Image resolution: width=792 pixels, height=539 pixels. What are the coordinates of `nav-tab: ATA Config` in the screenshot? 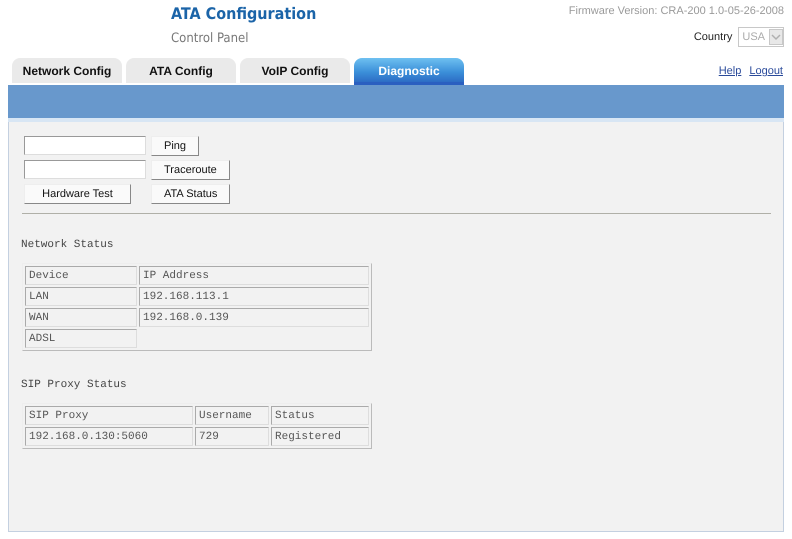 It's located at (181, 70).